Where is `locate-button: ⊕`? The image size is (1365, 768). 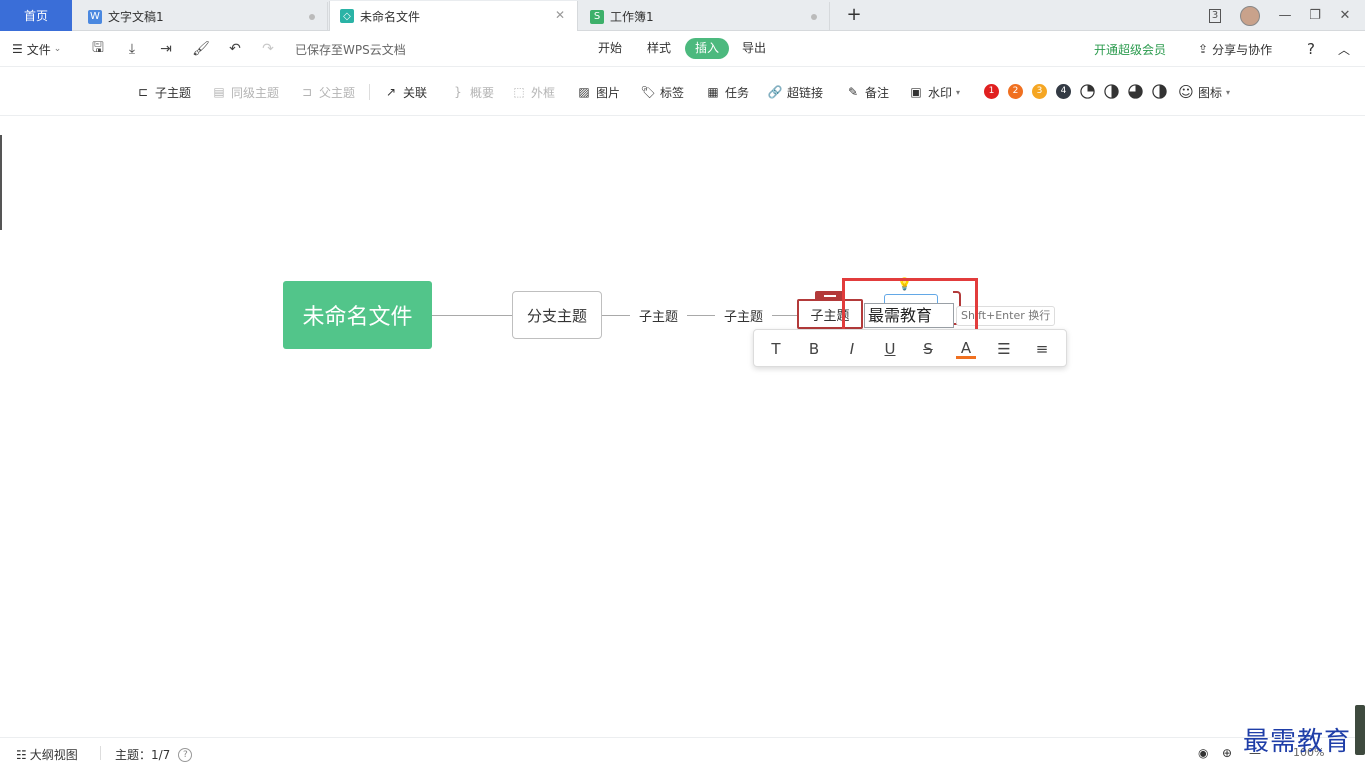 locate-button: ⊕ is located at coordinates (1227, 753).